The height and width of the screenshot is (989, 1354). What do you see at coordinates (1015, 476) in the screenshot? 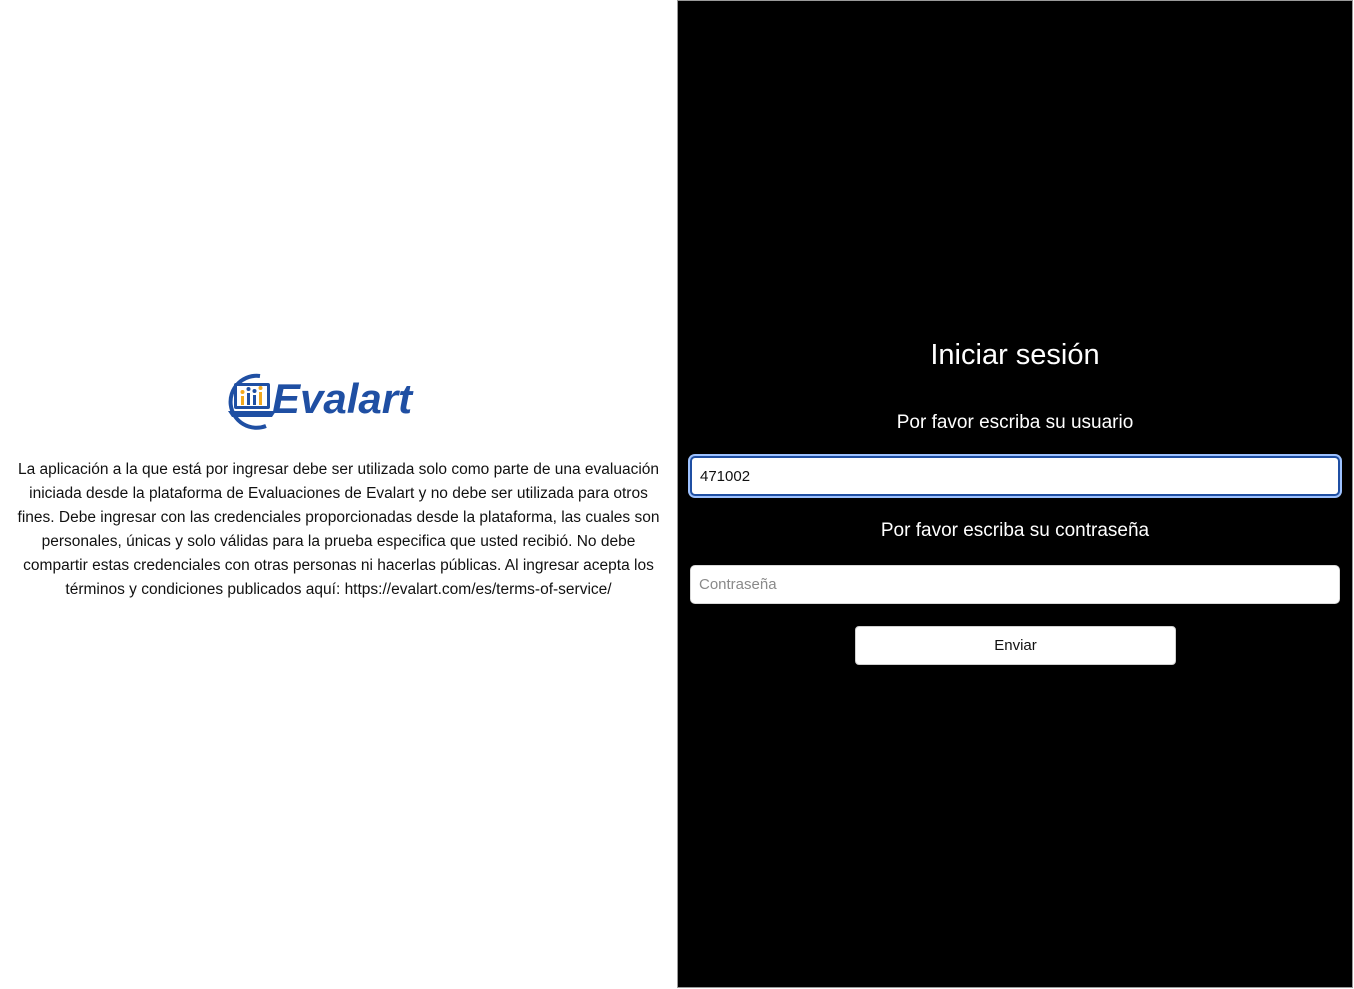
I see `username-input` at bounding box center [1015, 476].